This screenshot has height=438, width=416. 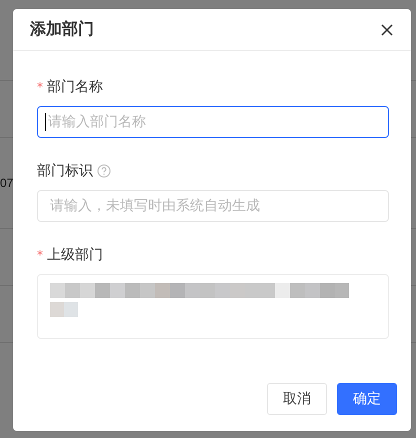 What do you see at coordinates (7, 183) in the screenshot?
I see `table-cell: 07` at bounding box center [7, 183].